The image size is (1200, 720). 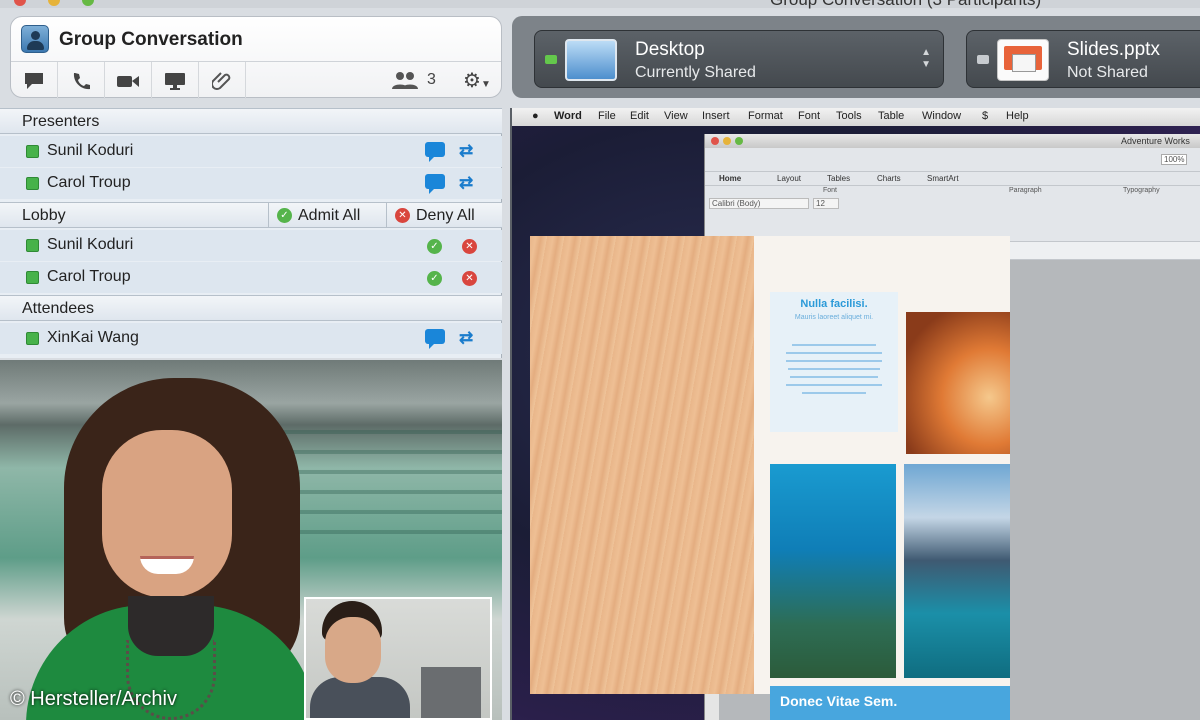 I want to click on participant-name: Carol Troup, so click(x=89, y=182).